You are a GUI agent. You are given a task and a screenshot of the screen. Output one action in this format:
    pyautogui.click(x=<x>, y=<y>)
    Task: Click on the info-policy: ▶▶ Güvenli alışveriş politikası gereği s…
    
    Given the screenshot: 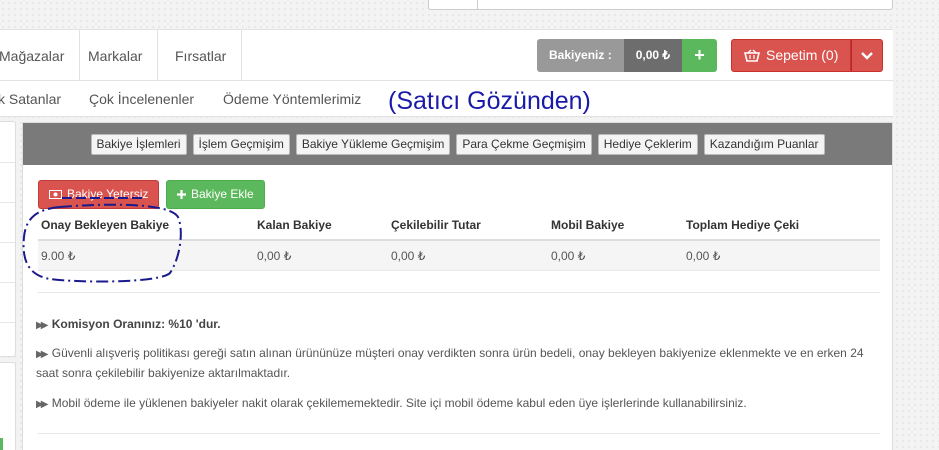 What is the action you would take?
    pyautogui.click(x=453, y=363)
    